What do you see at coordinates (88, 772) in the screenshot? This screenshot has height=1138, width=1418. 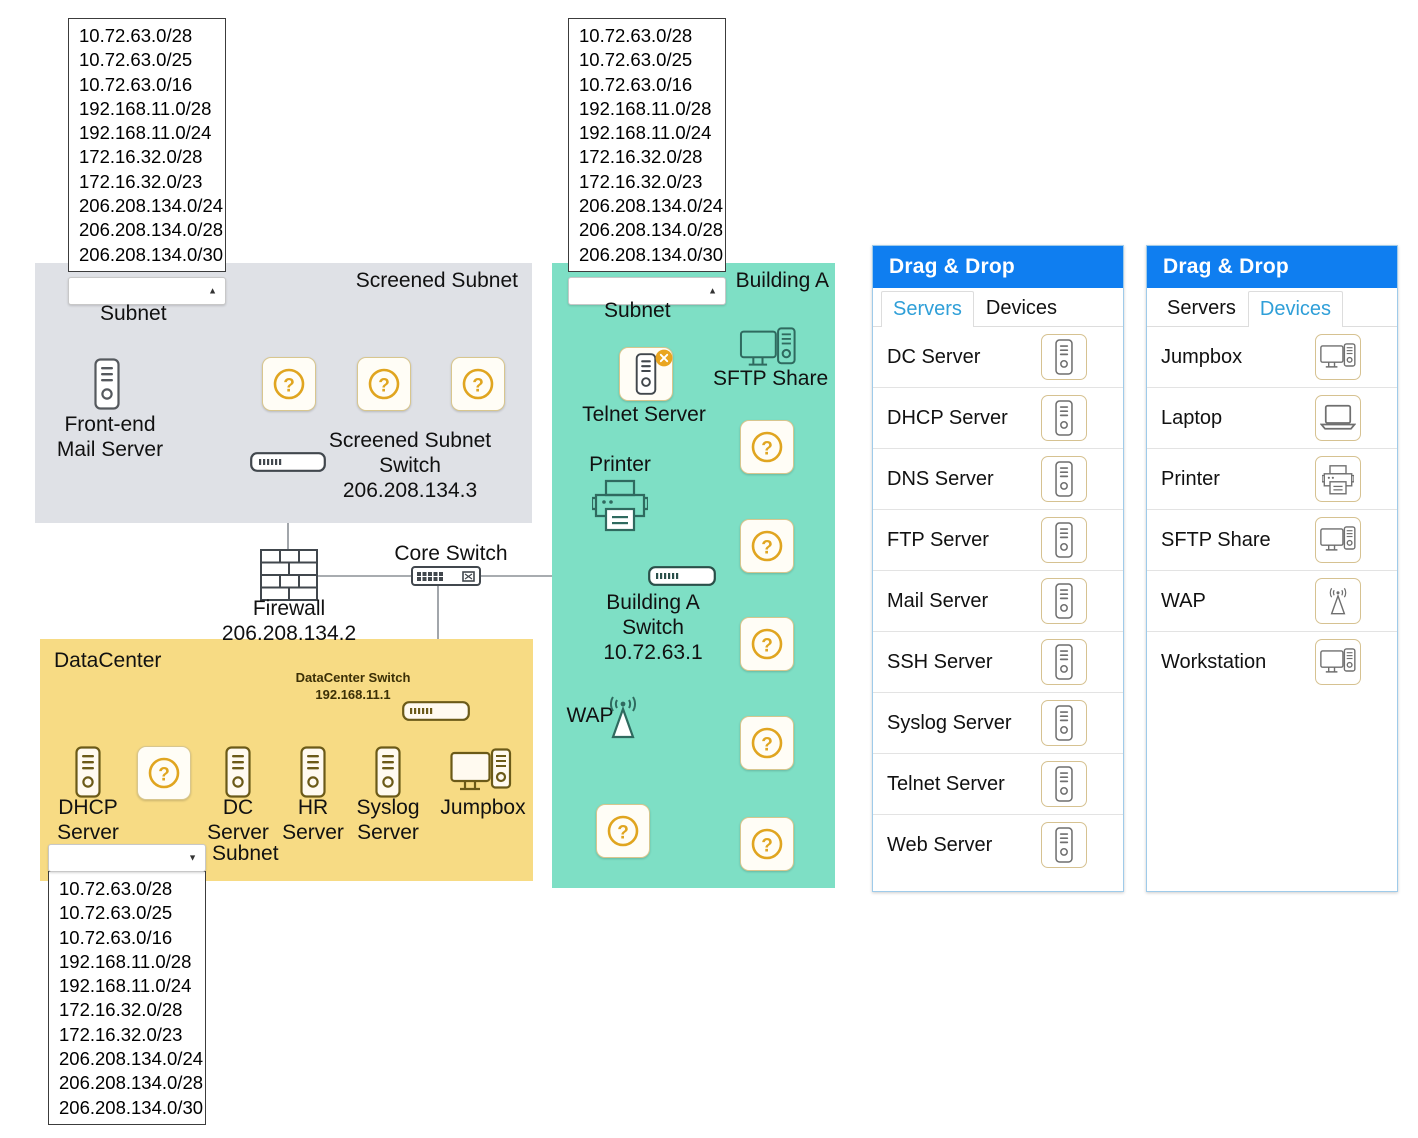 I see `dhcp-server-icon` at bounding box center [88, 772].